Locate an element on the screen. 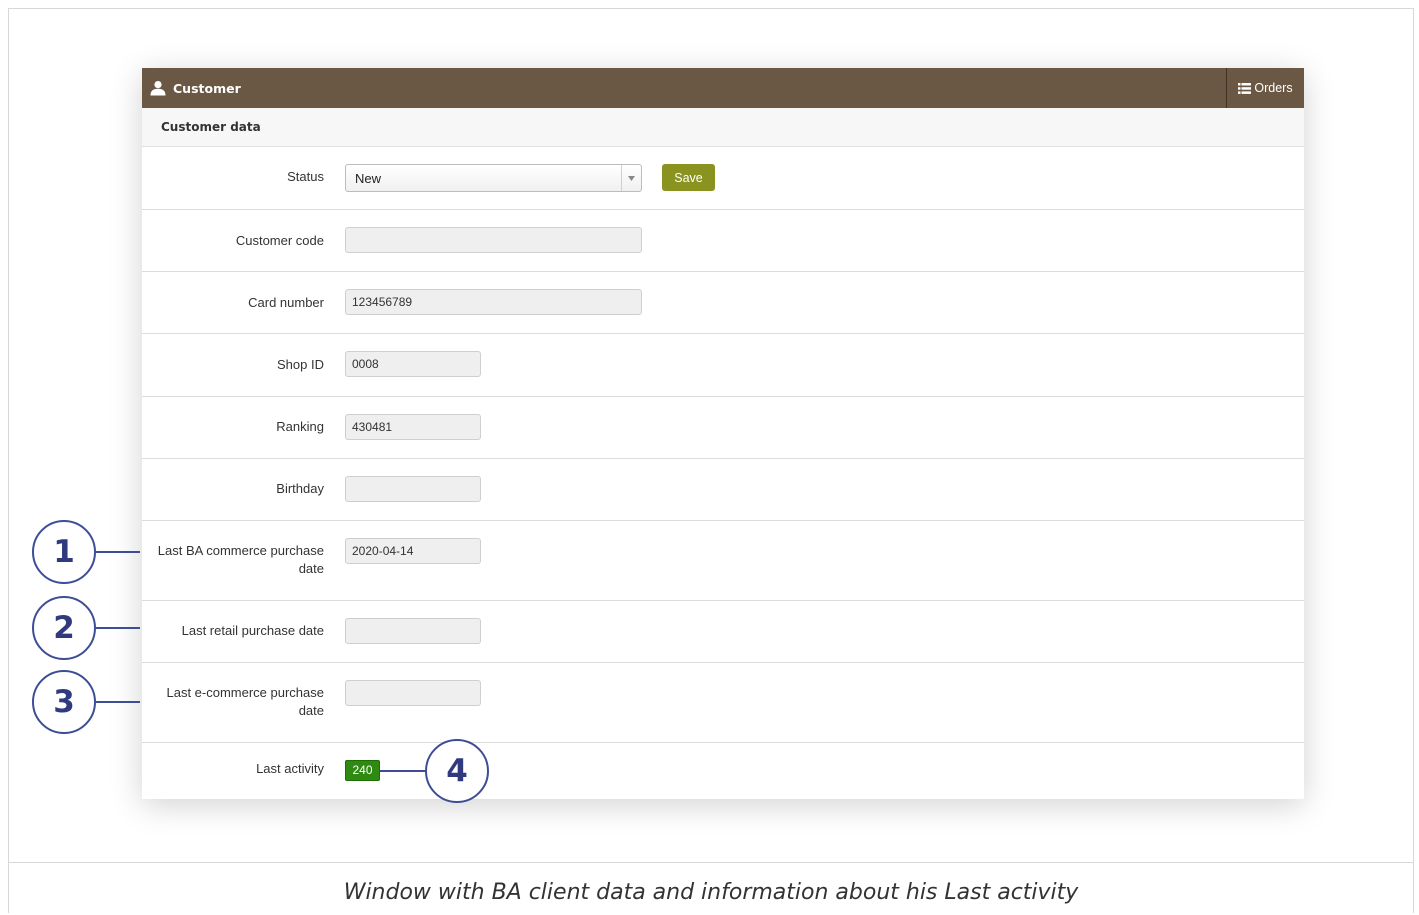 The height and width of the screenshot is (915, 1419). last-ba-purchase-label-line2: date is located at coordinates (311, 568).